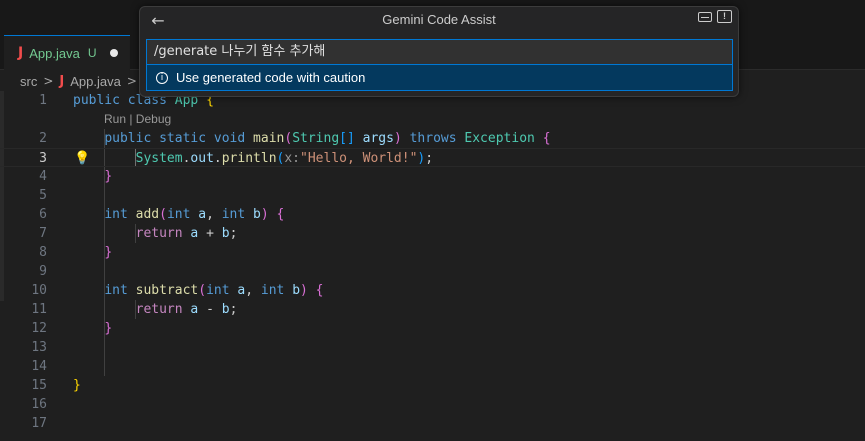 This screenshot has width=865, height=441. What do you see at coordinates (43, 252) in the screenshot?
I see `line-number: 8` at bounding box center [43, 252].